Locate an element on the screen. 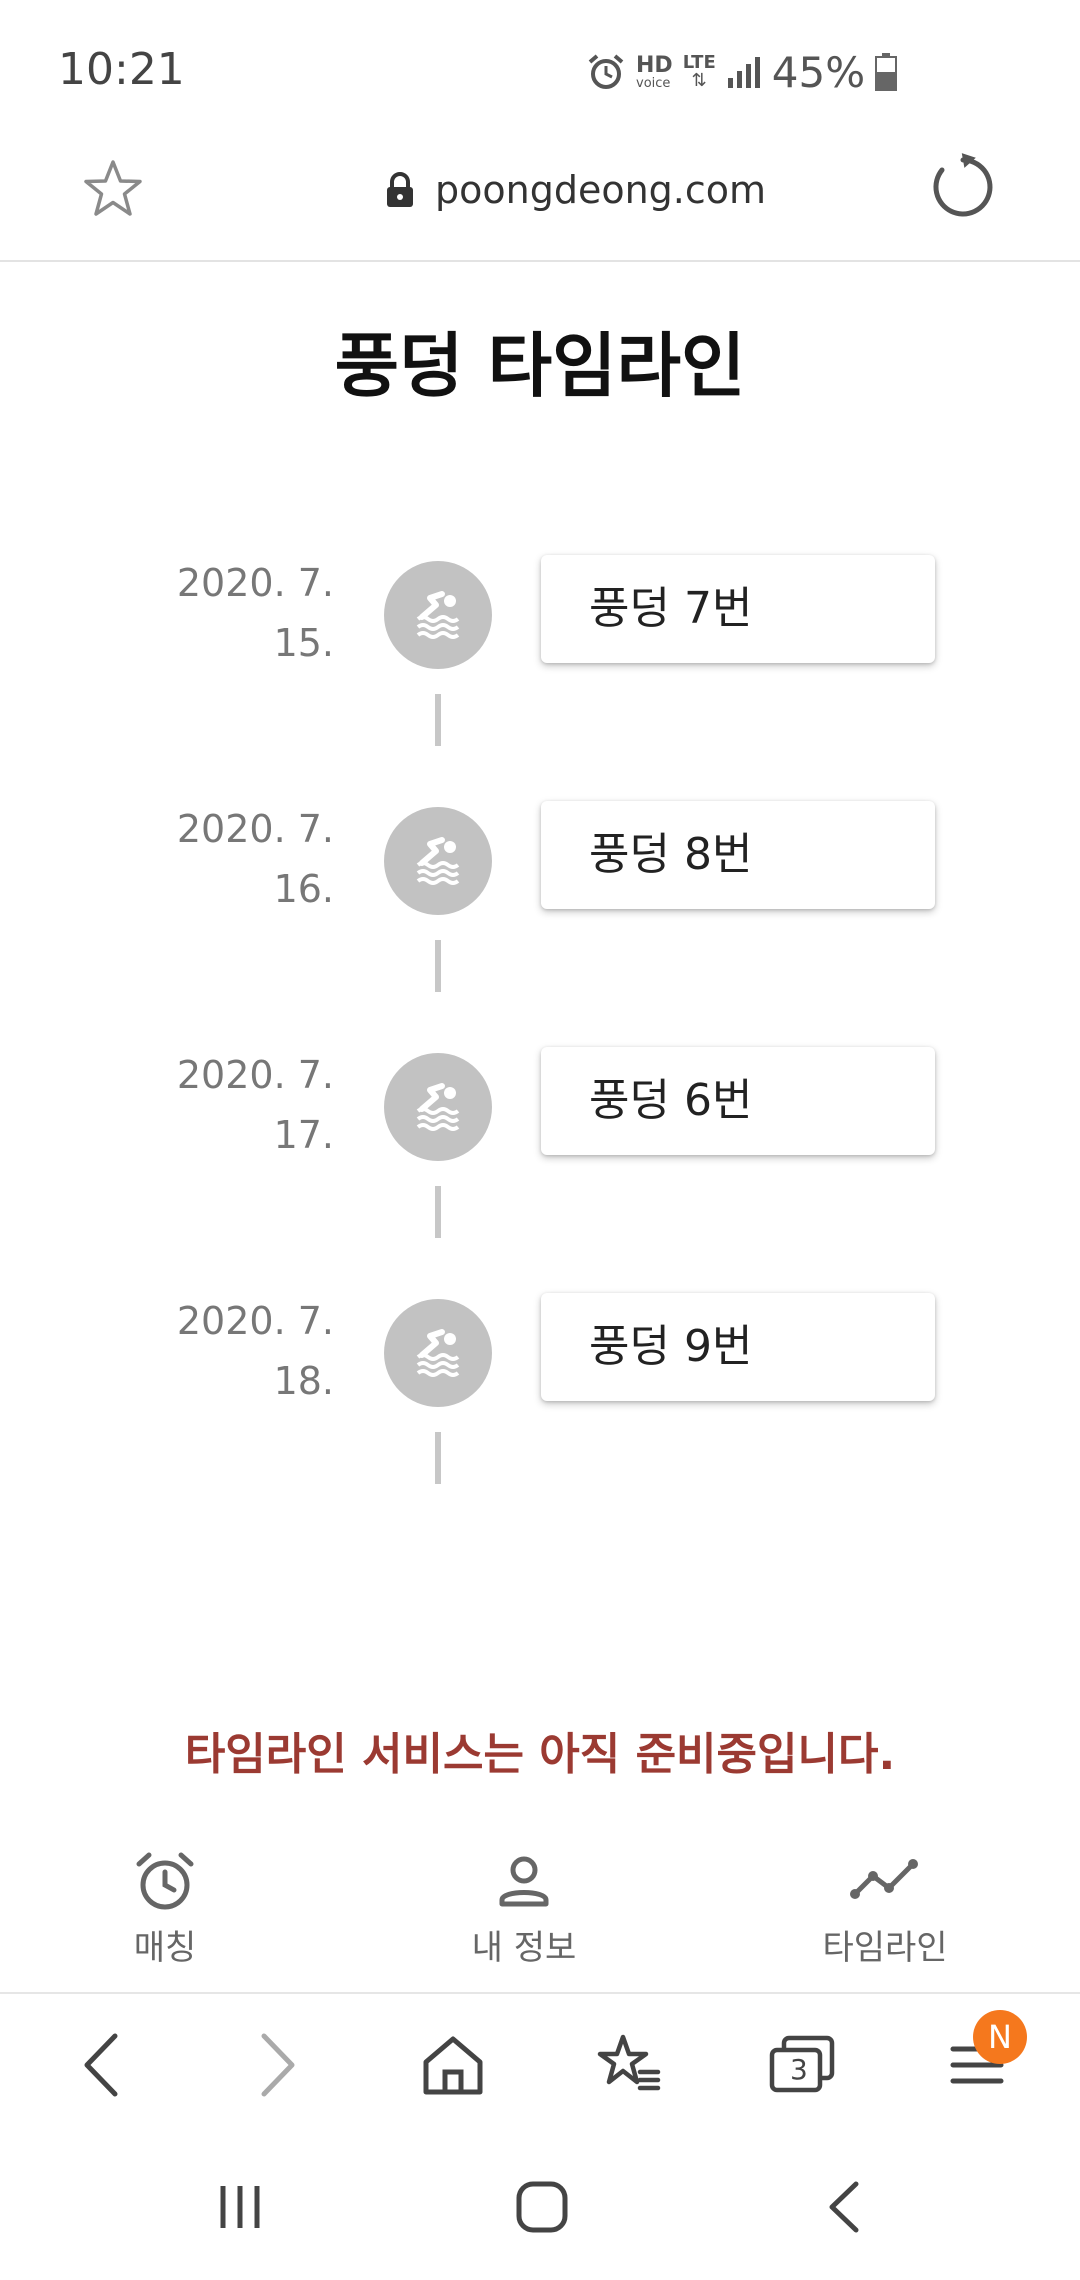 The height and width of the screenshot is (2280, 1080). timeline-date: 2020. 7. 16. is located at coordinates (194, 859).